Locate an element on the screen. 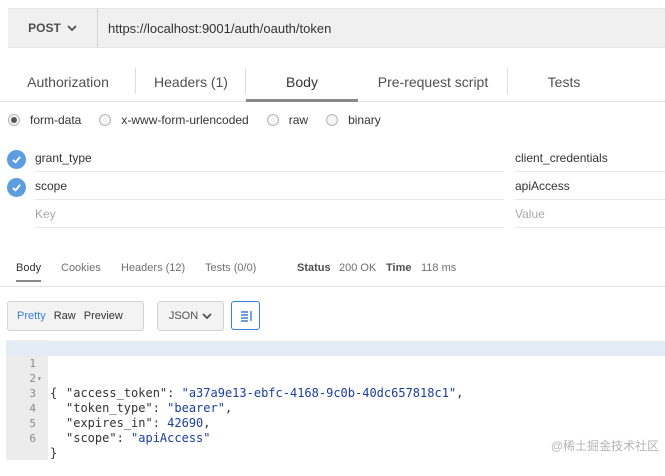 The height and width of the screenshot is (476, 665). code-line: 4 "expires_in": 42690, is located at coordinates (332, 408).